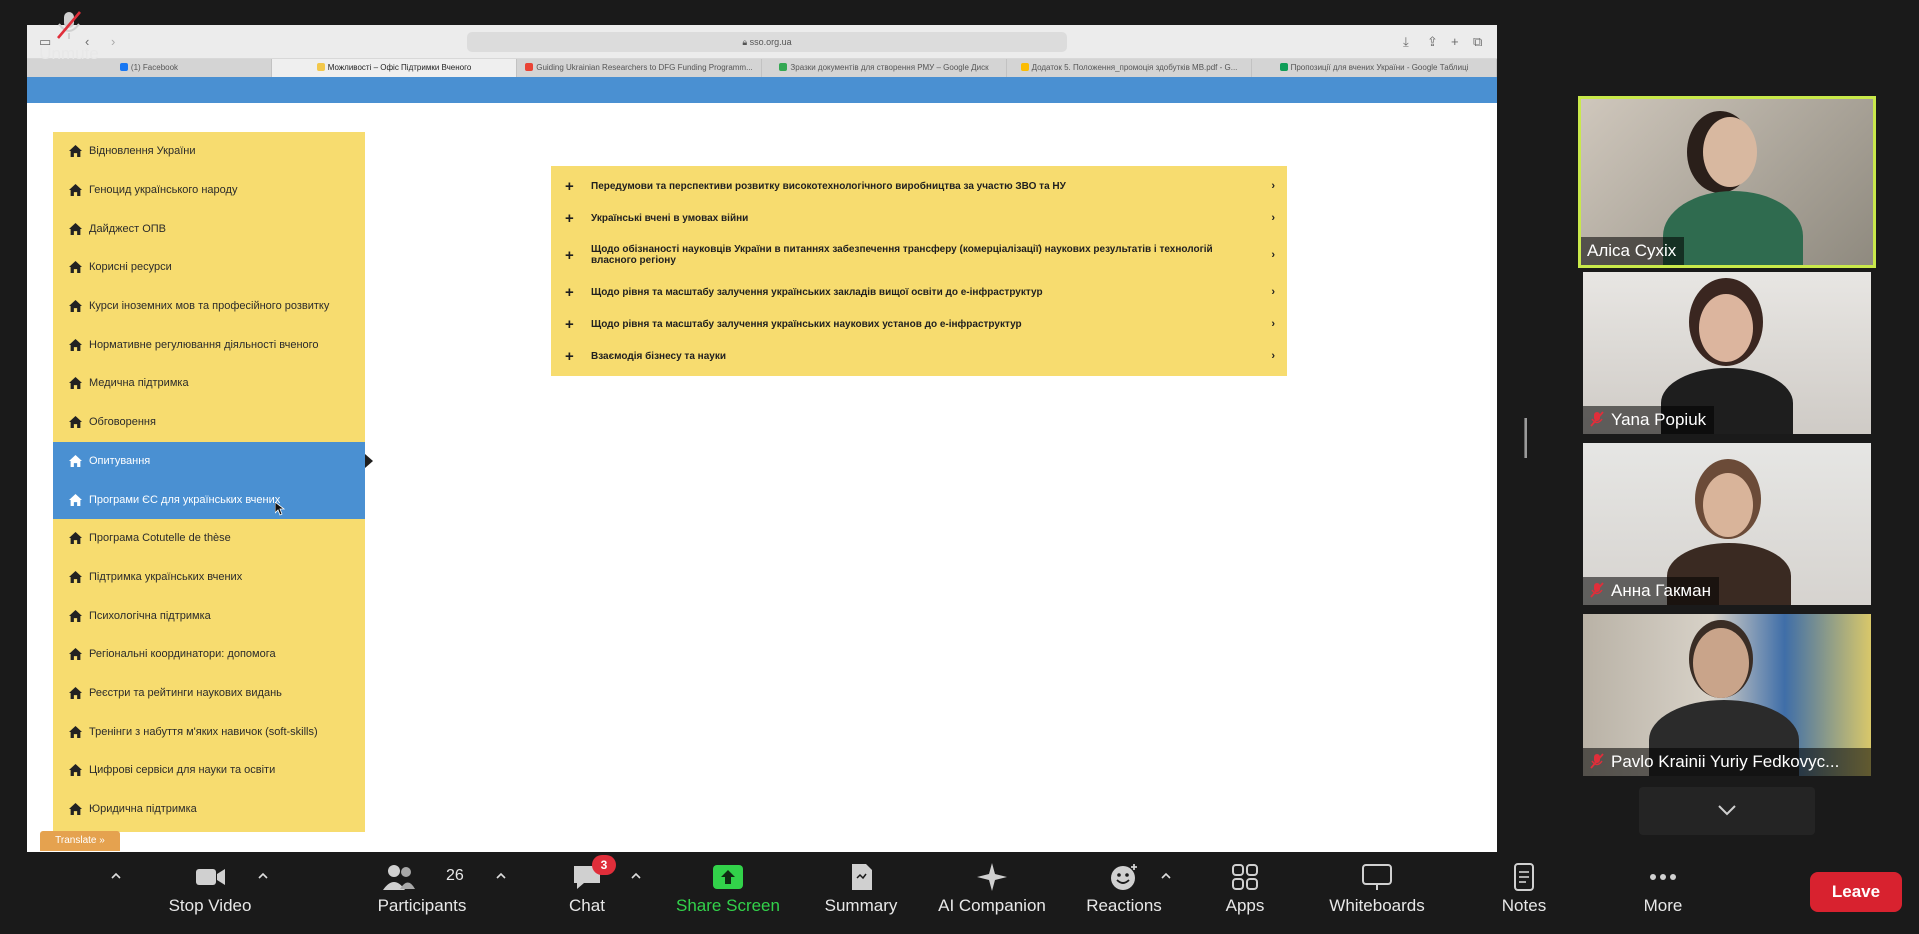 The height and width of the screenshot is (934, 1919). I want to click on share-screen-icon, so click(728, 877).